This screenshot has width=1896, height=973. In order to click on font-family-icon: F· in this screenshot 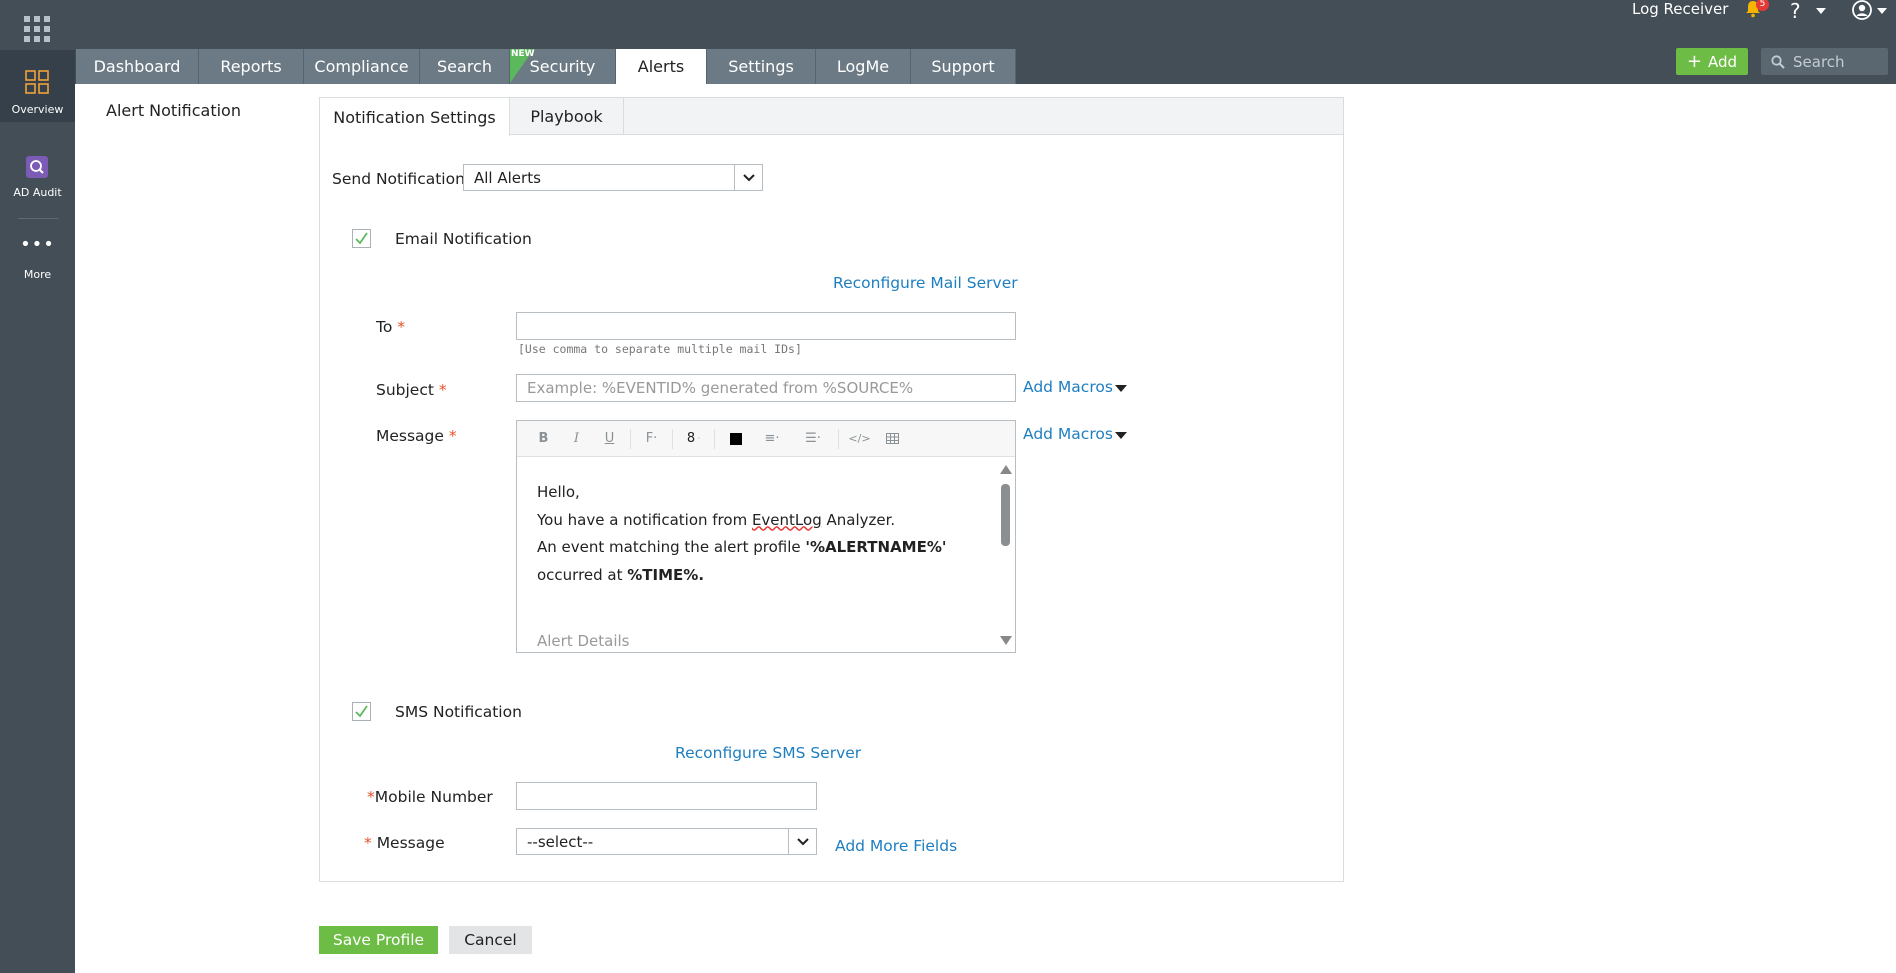, I will do `click(651, 439)`.